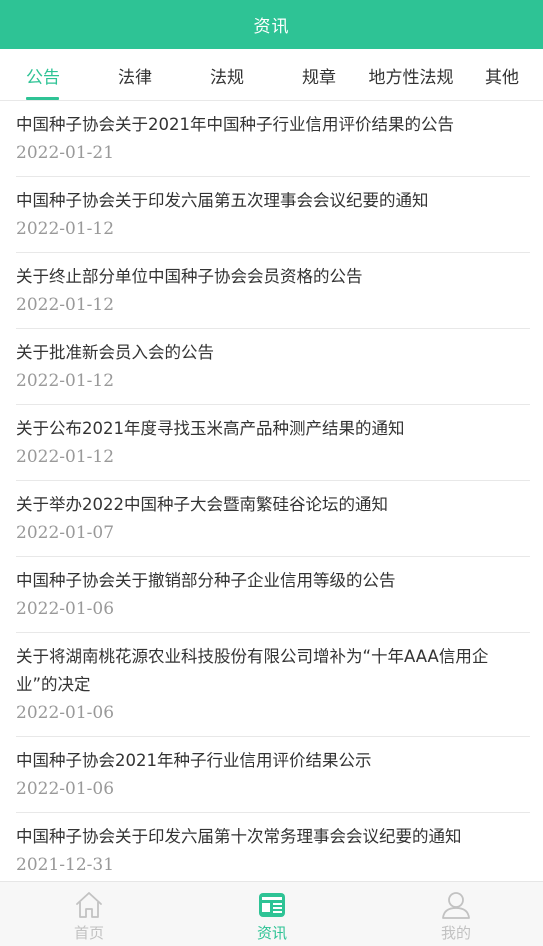 Image resolution: width=543 pixels, height=946 pixels. Describe the element at coordinates (239, 836) in the screenshot. I see `article-title: 中国种子协会关于印发六届第十次常务理事会会议纪要的通知` at that location.